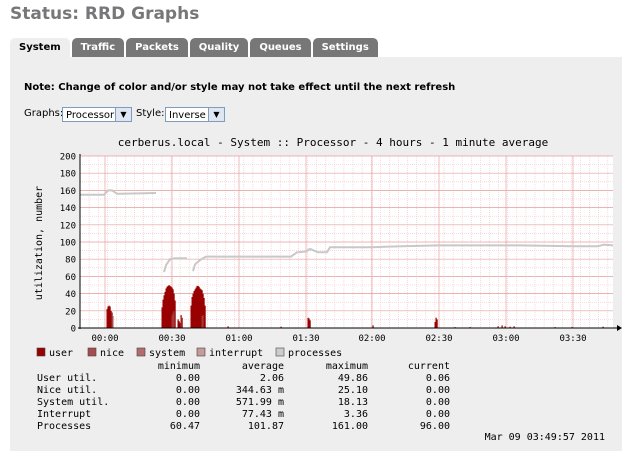 The height and width of the screenshot is (451, 622). What do you see at coordinates (68, 226) in the screenshot?
I see `y-tick-label: 120` at bounding box center [68, 226].